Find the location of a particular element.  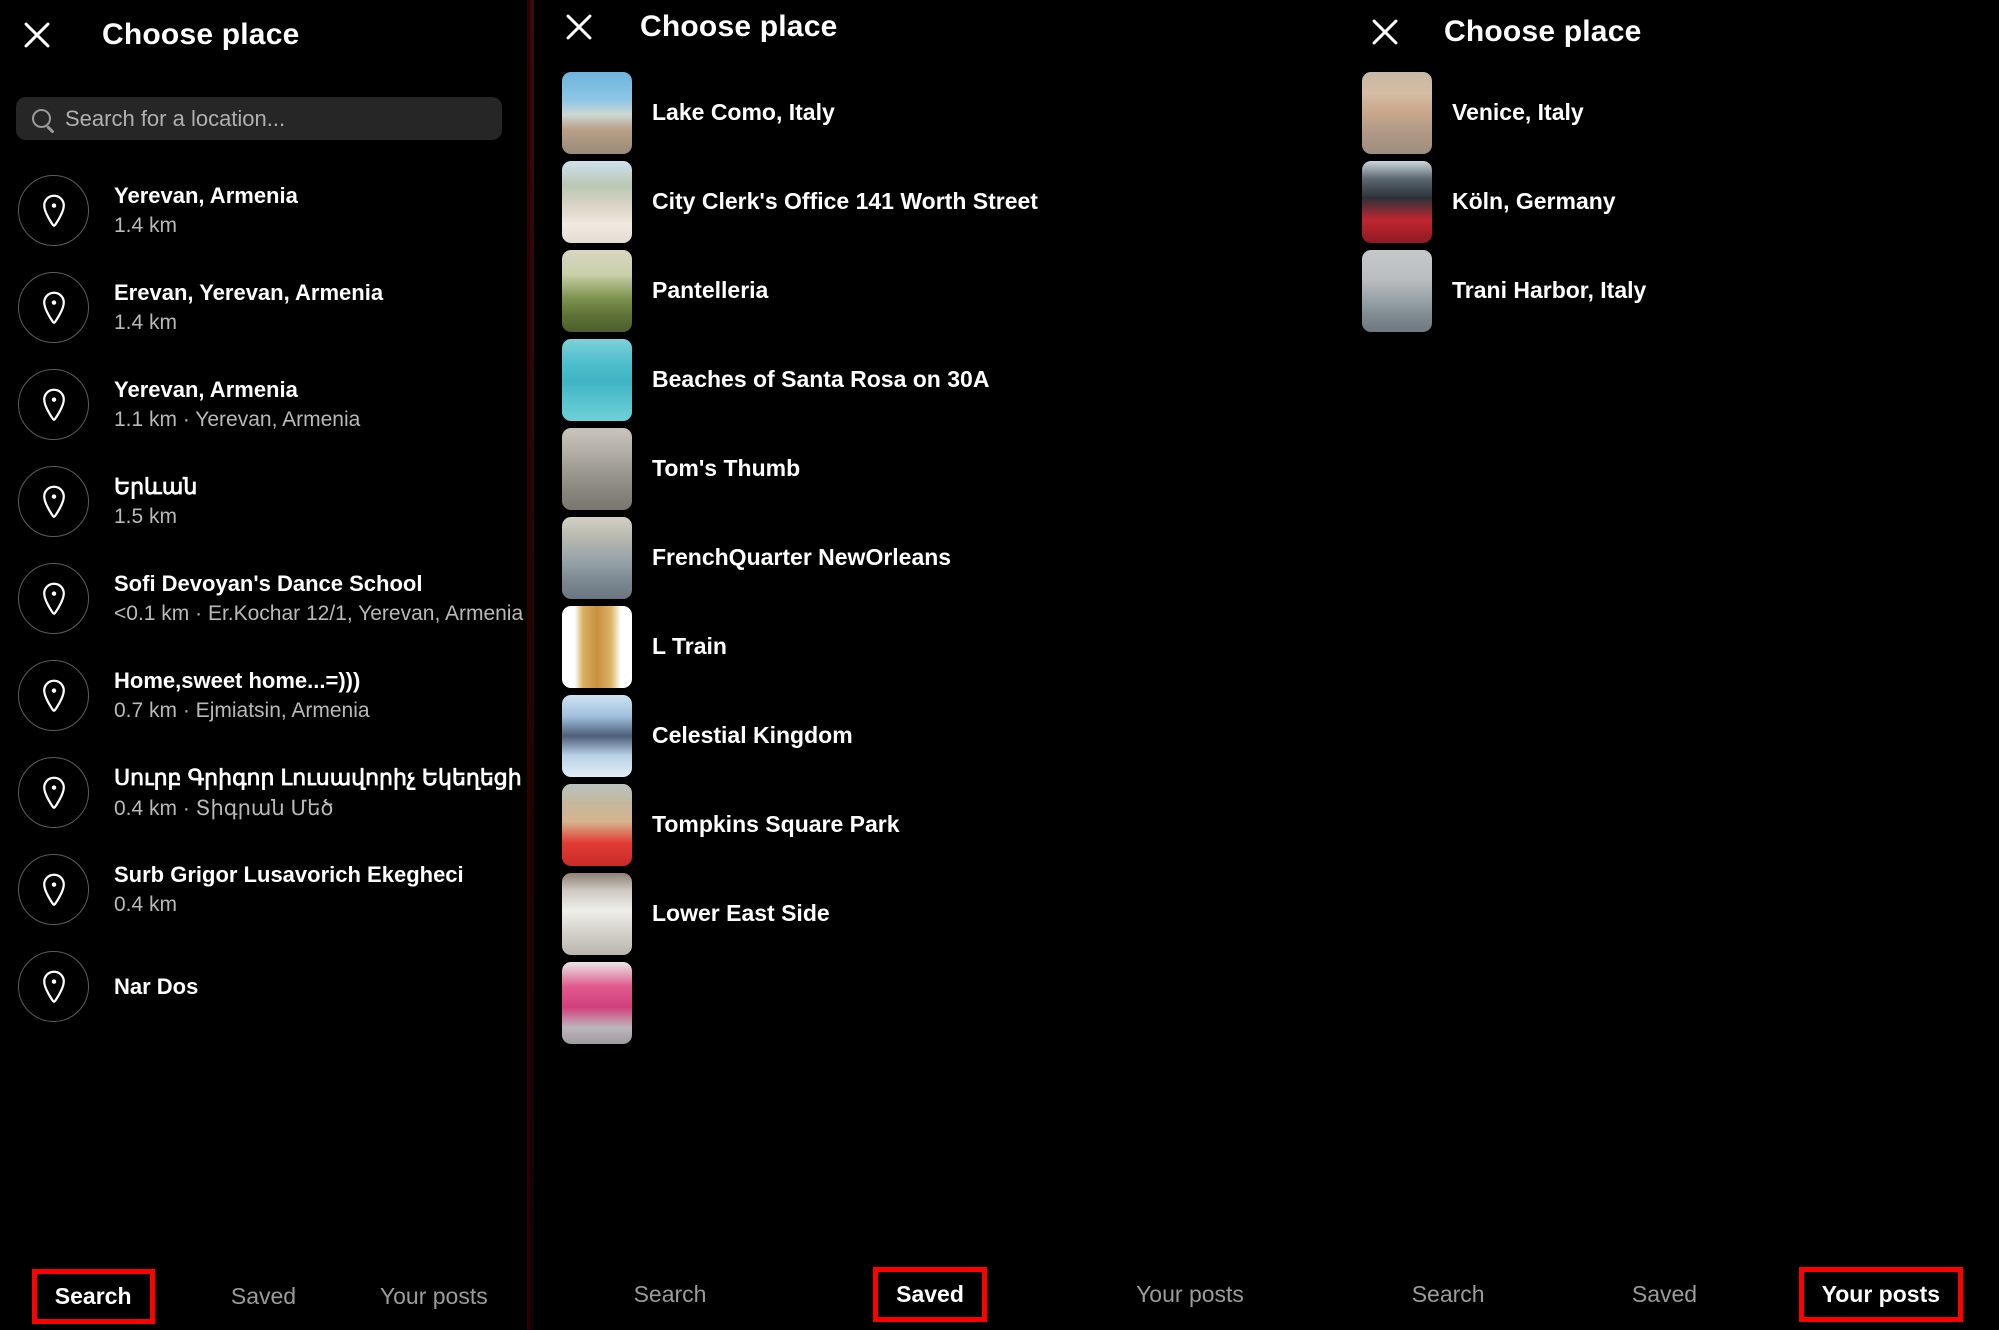

location-name: Սուրբ Գրիգոր Լուսավորիչ Եկեղեցի is located at coordinates (318, 777).